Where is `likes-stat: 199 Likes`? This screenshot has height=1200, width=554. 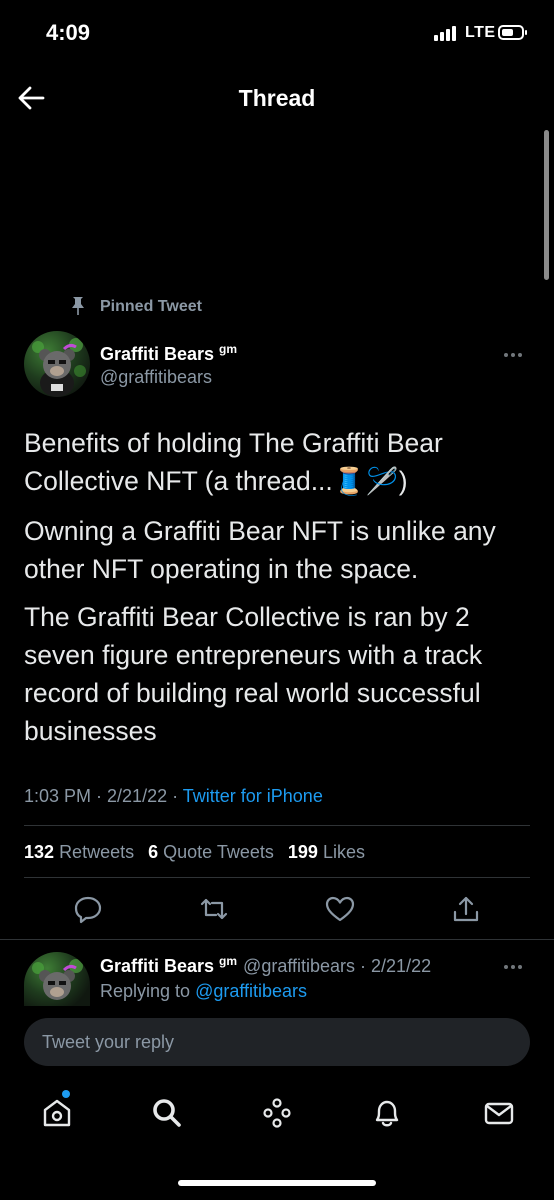 likes-stat: 199 Likes is located at coordinates (326, 852).